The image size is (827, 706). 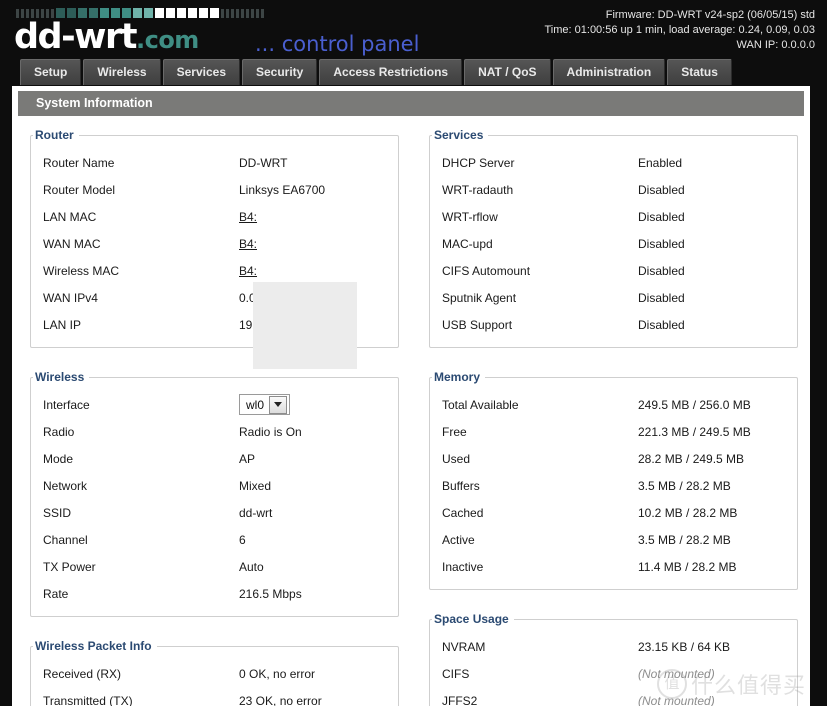 I want to click on table-row: Interface wl0, so click(x=214, y=404).